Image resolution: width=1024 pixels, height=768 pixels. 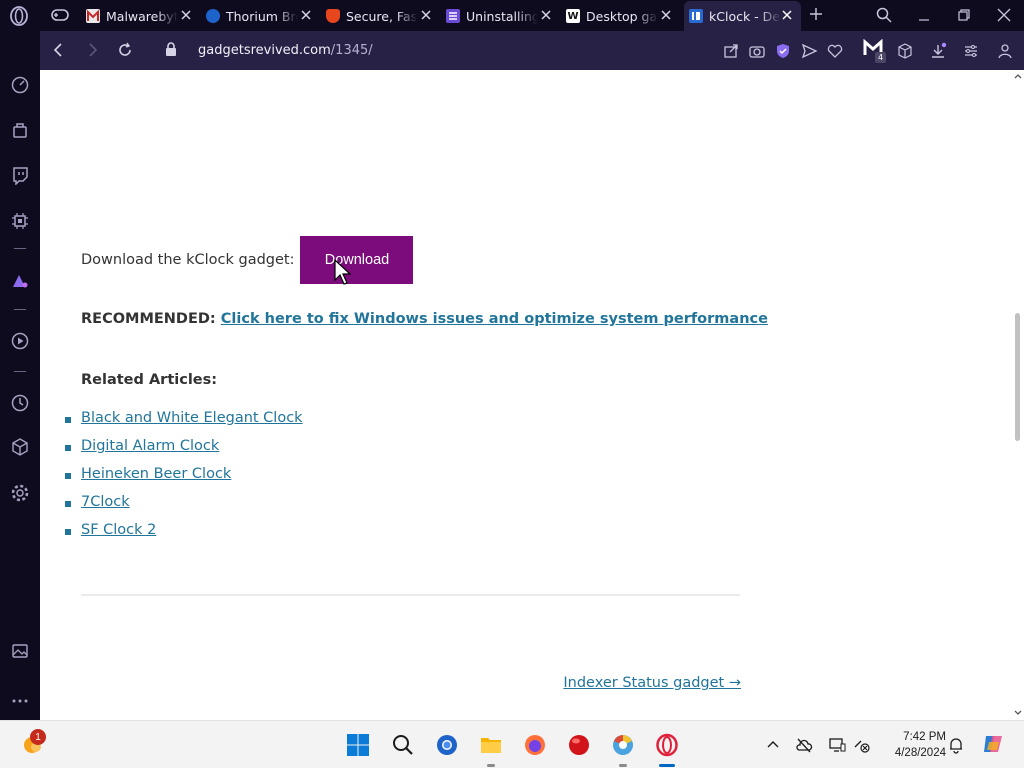 What do you see at coordinates (156, 474) in the screenshot?
I see `related-article-link: Heineken Beer Clock` at bounding box center [156, 474].